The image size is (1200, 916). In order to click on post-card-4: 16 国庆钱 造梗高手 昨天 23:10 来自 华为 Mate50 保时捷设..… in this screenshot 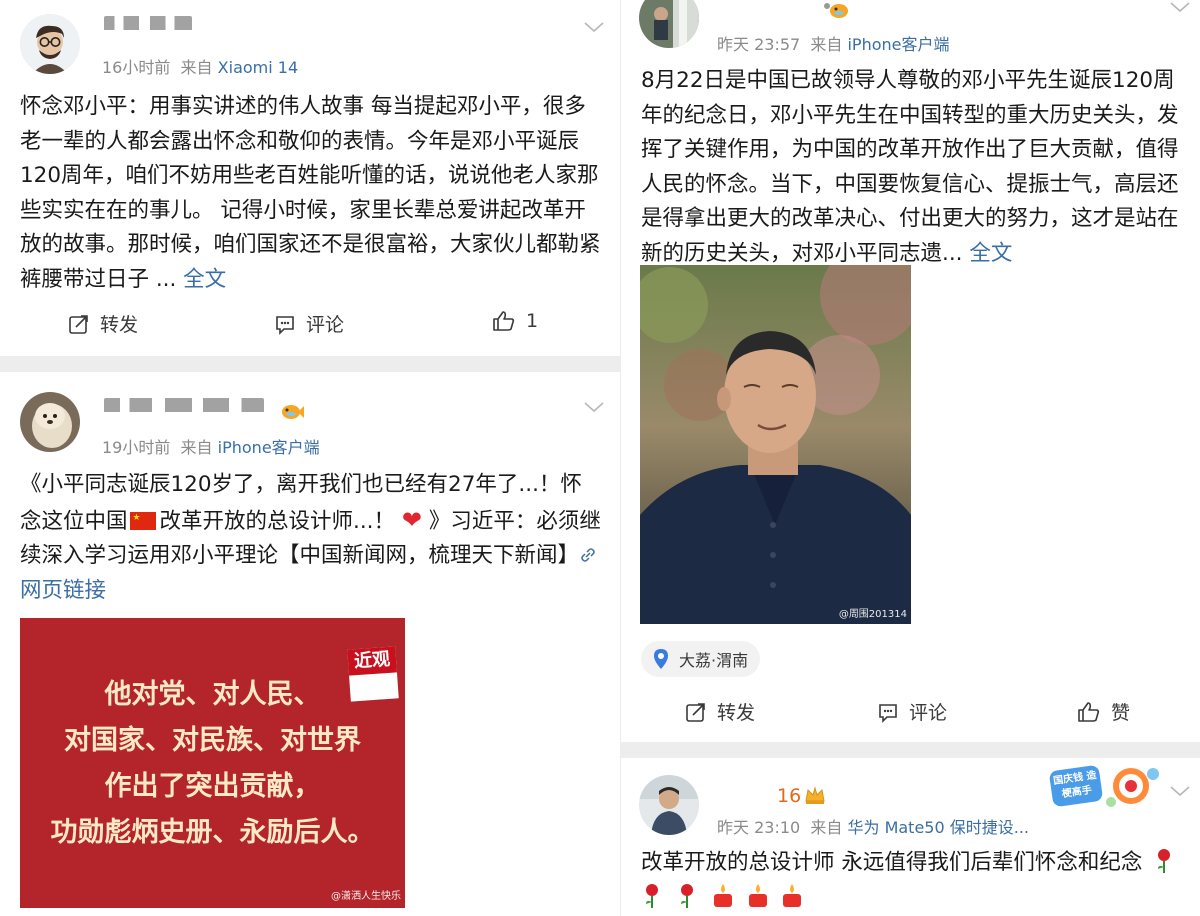, I will do `click(910, 837)`.